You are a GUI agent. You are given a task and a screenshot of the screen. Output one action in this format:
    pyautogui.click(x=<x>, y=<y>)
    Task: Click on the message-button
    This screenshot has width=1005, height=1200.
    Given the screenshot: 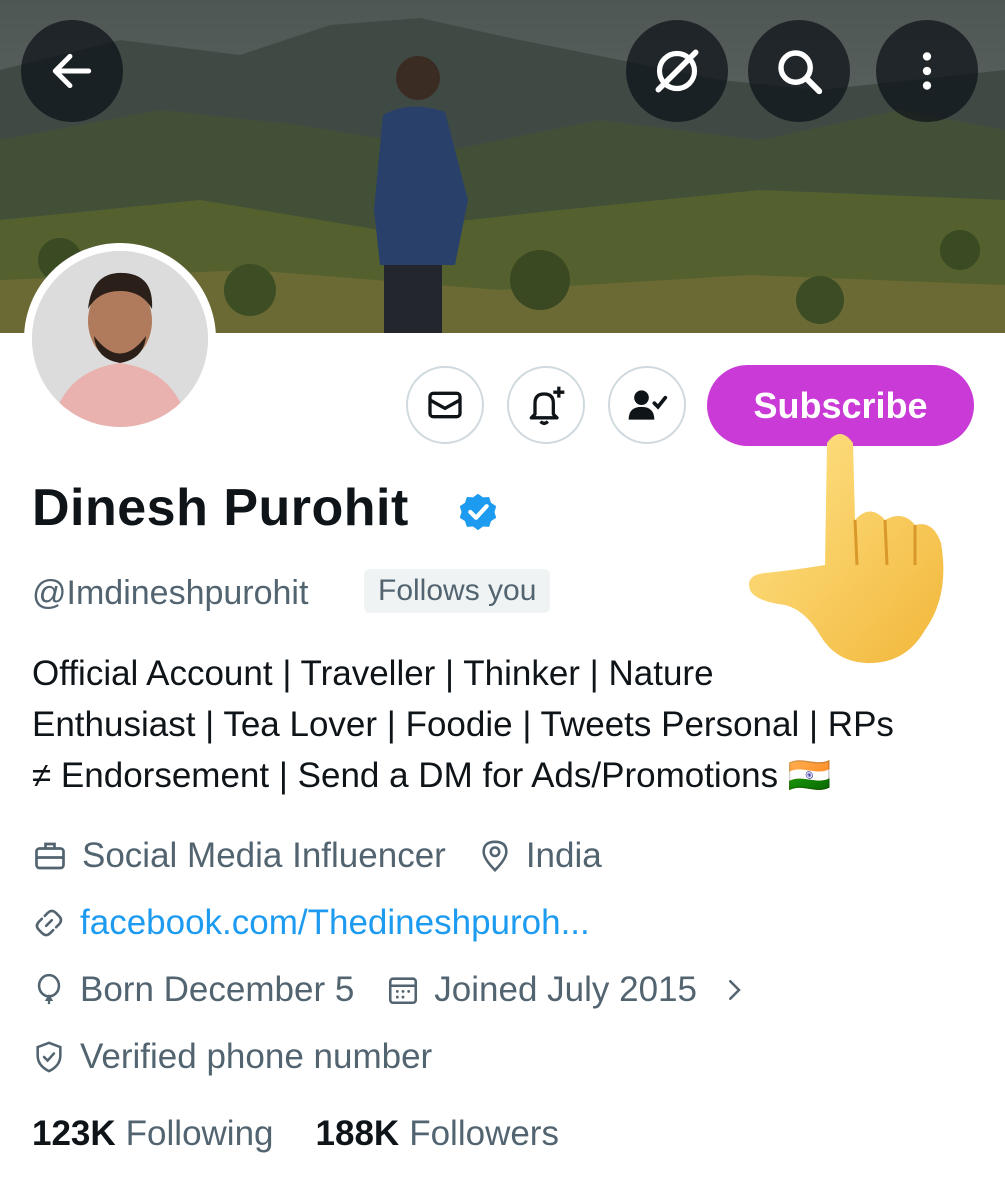 What is the action you would take?
    pyautogui.click(x=445, y=405)
    